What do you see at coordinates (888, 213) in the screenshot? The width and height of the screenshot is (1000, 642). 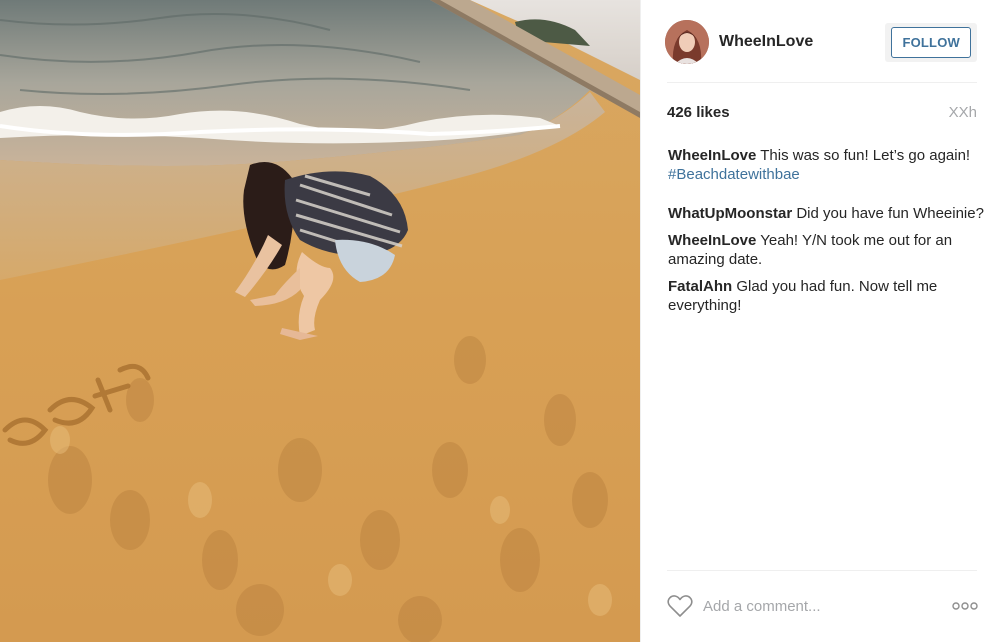 I see `comment-text: Did you have fun Wheeinie?` at bounding box center [888, 213].